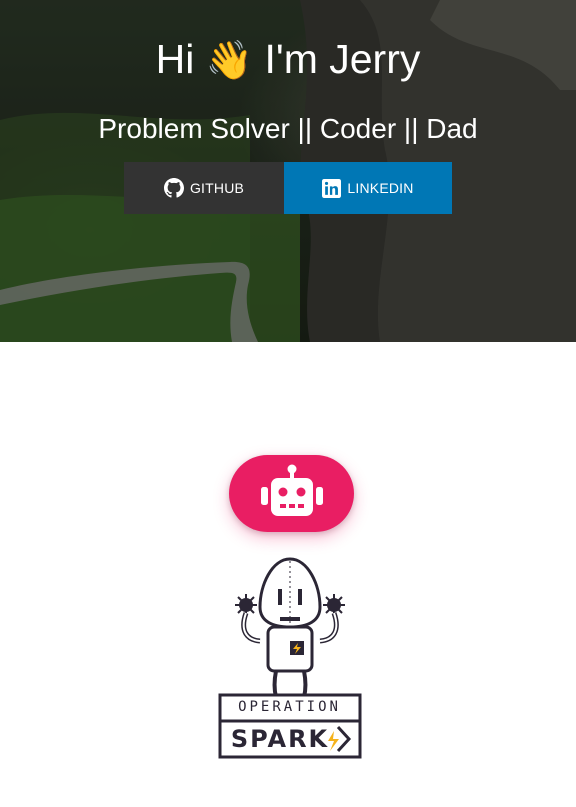 The width and height of the screenshot is (576, 807). I want to click on robot-icon, so click(292, 493).